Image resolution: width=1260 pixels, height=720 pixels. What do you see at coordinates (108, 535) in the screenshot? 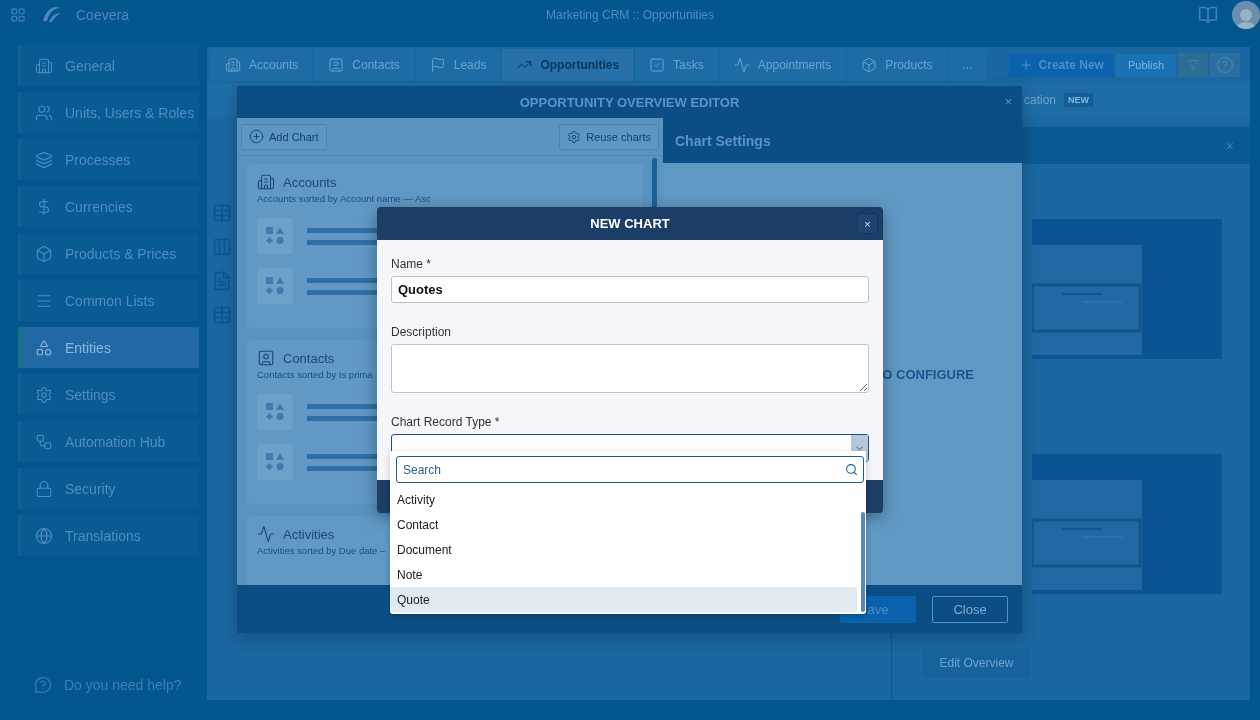
I see `sidebar-item: Translations` at bounding box center [108, 535].